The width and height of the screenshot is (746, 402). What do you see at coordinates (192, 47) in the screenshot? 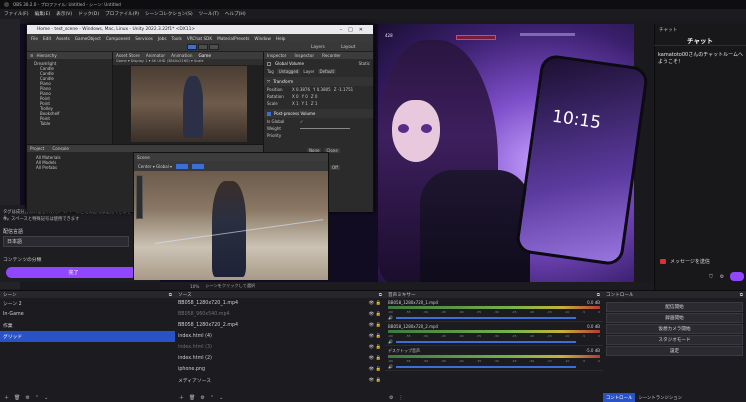
I see `play-button` at bounding box center [192, 47].